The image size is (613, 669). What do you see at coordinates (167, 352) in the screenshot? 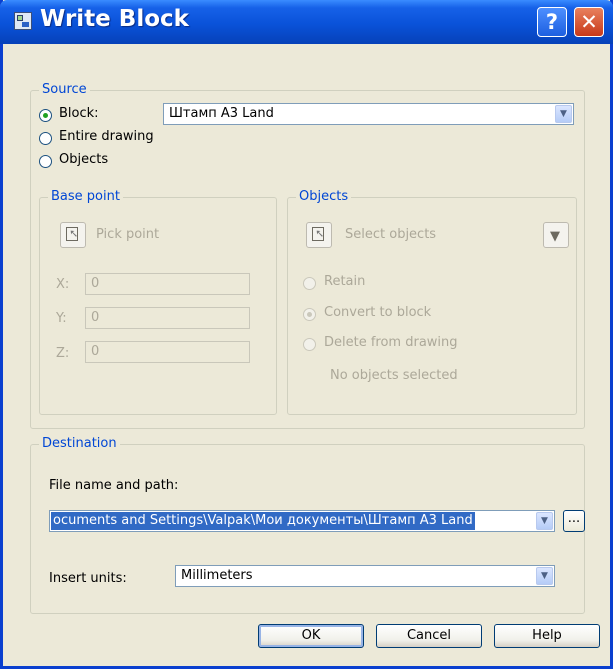
I see `z-field: 0` at bounding box center [167, 352].